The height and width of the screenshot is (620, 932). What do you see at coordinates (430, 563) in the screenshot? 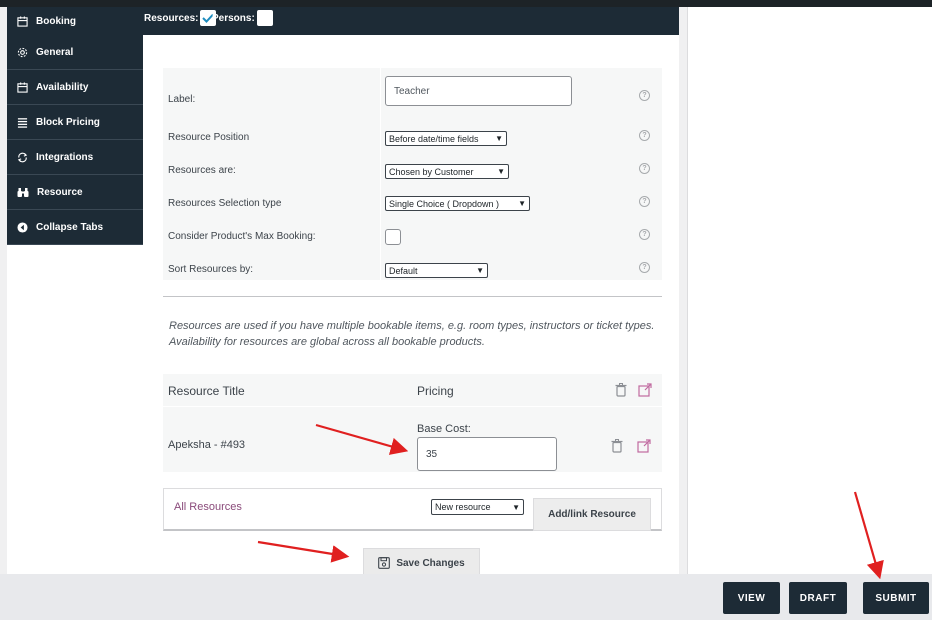
I see `save-changes-label: Save Changes` at bounding box center [430, 563].